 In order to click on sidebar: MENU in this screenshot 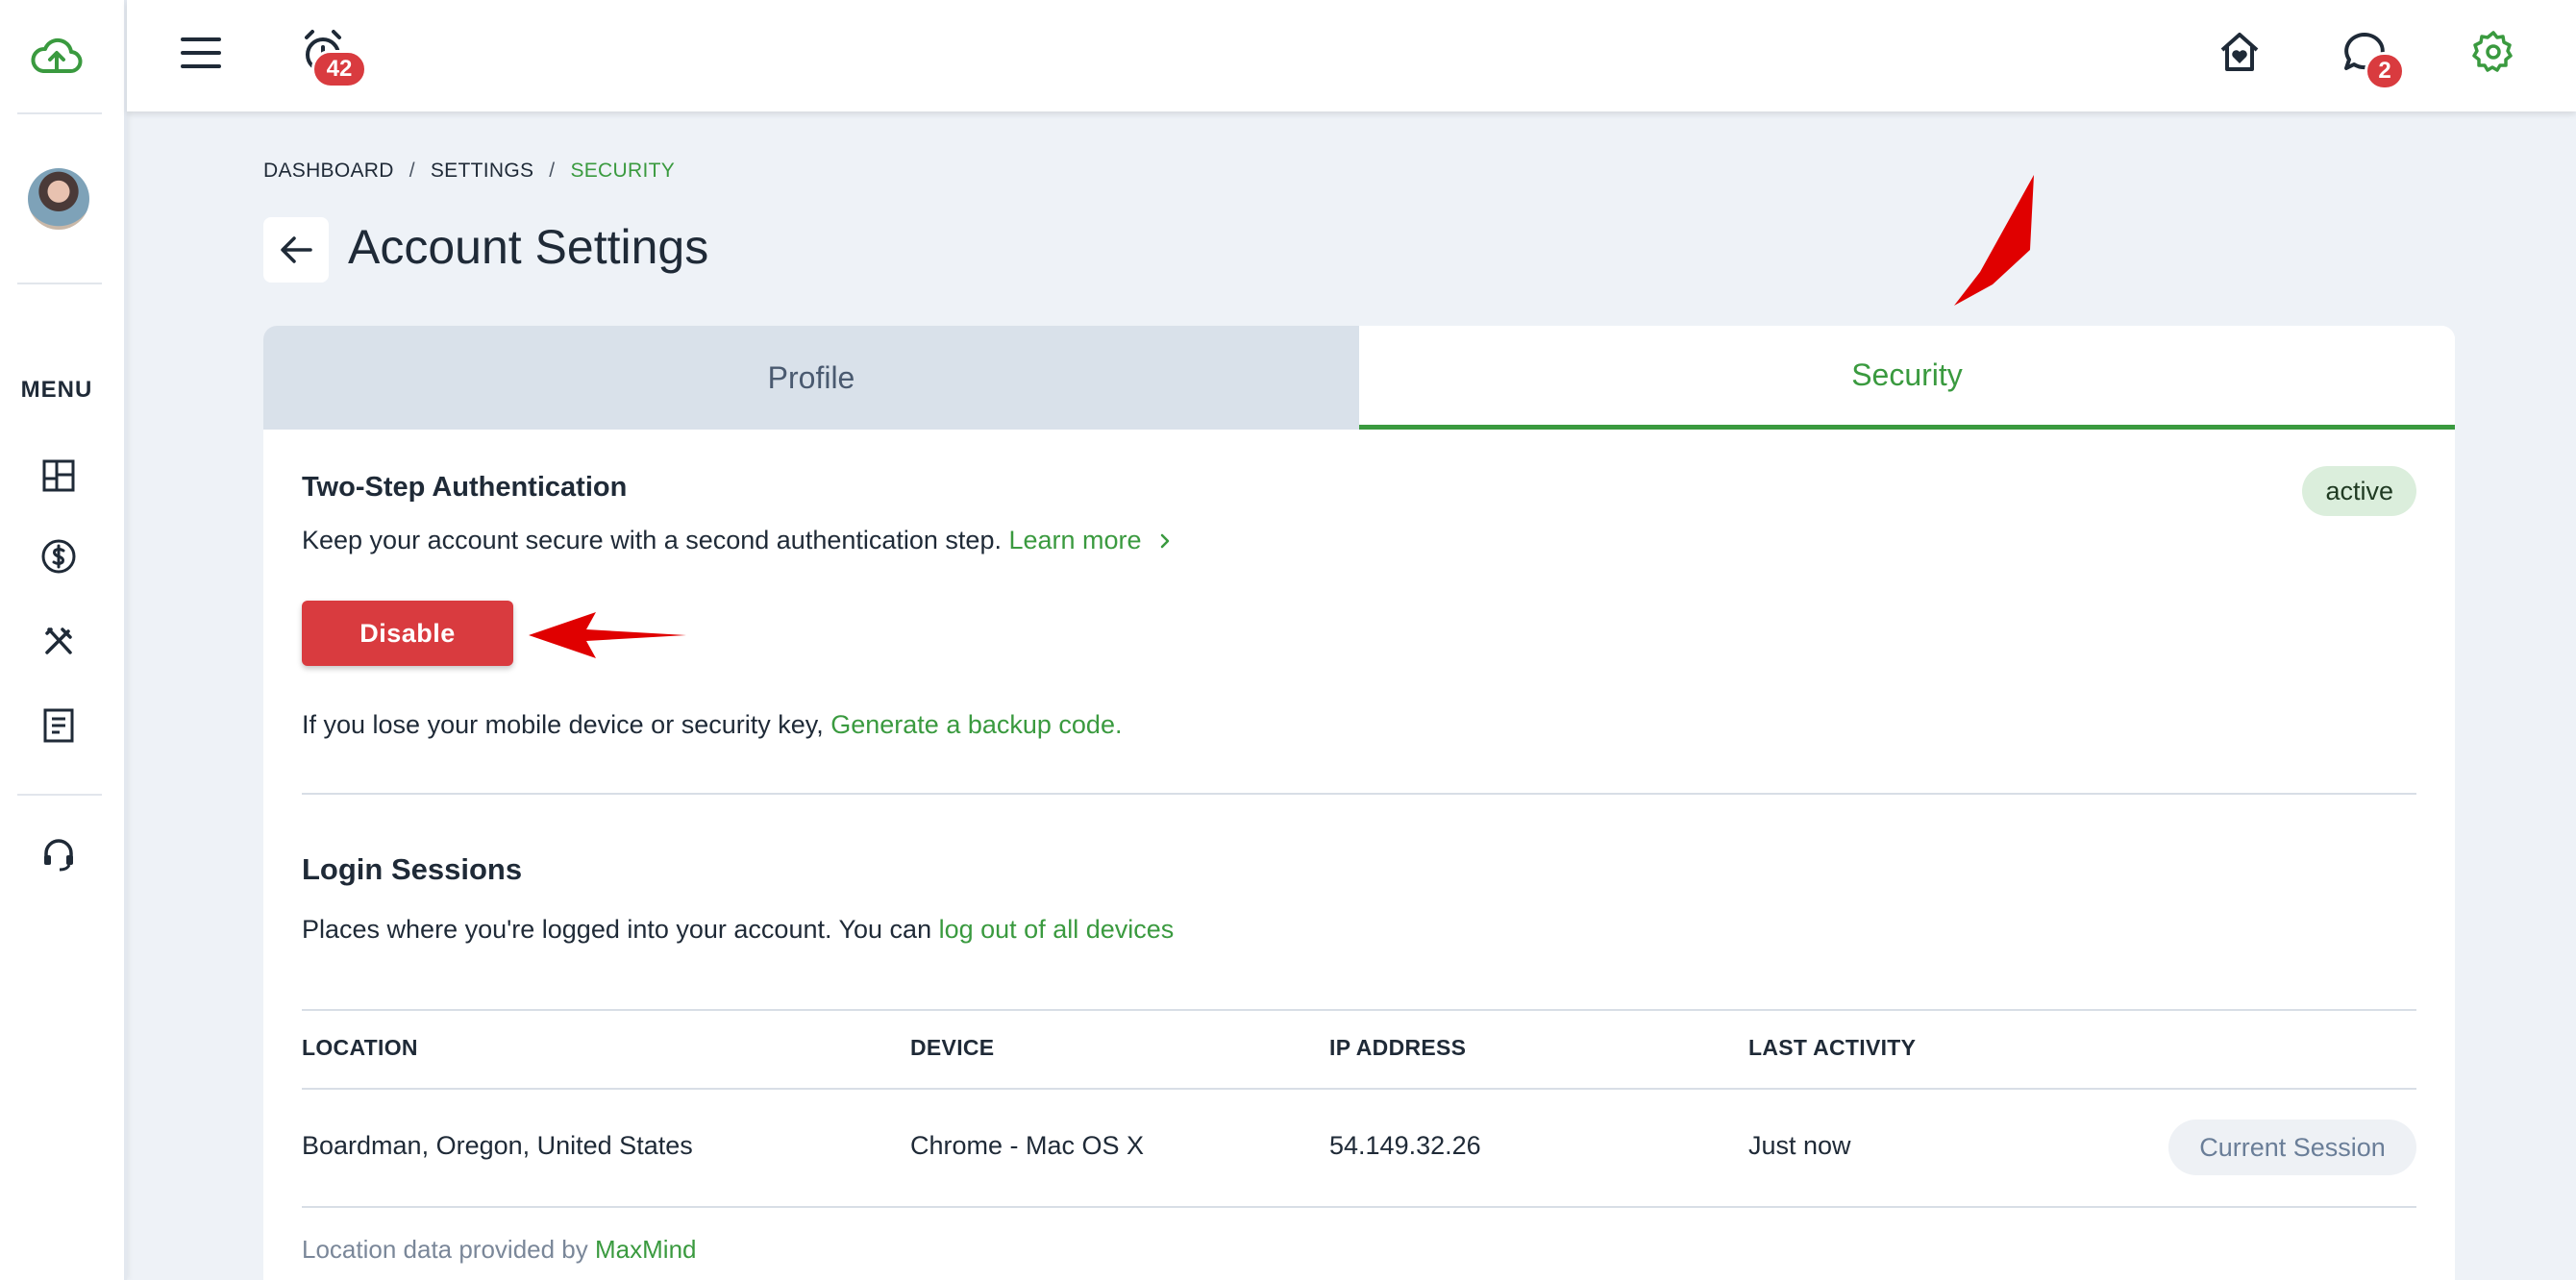, I will do `click(64, 640)`.